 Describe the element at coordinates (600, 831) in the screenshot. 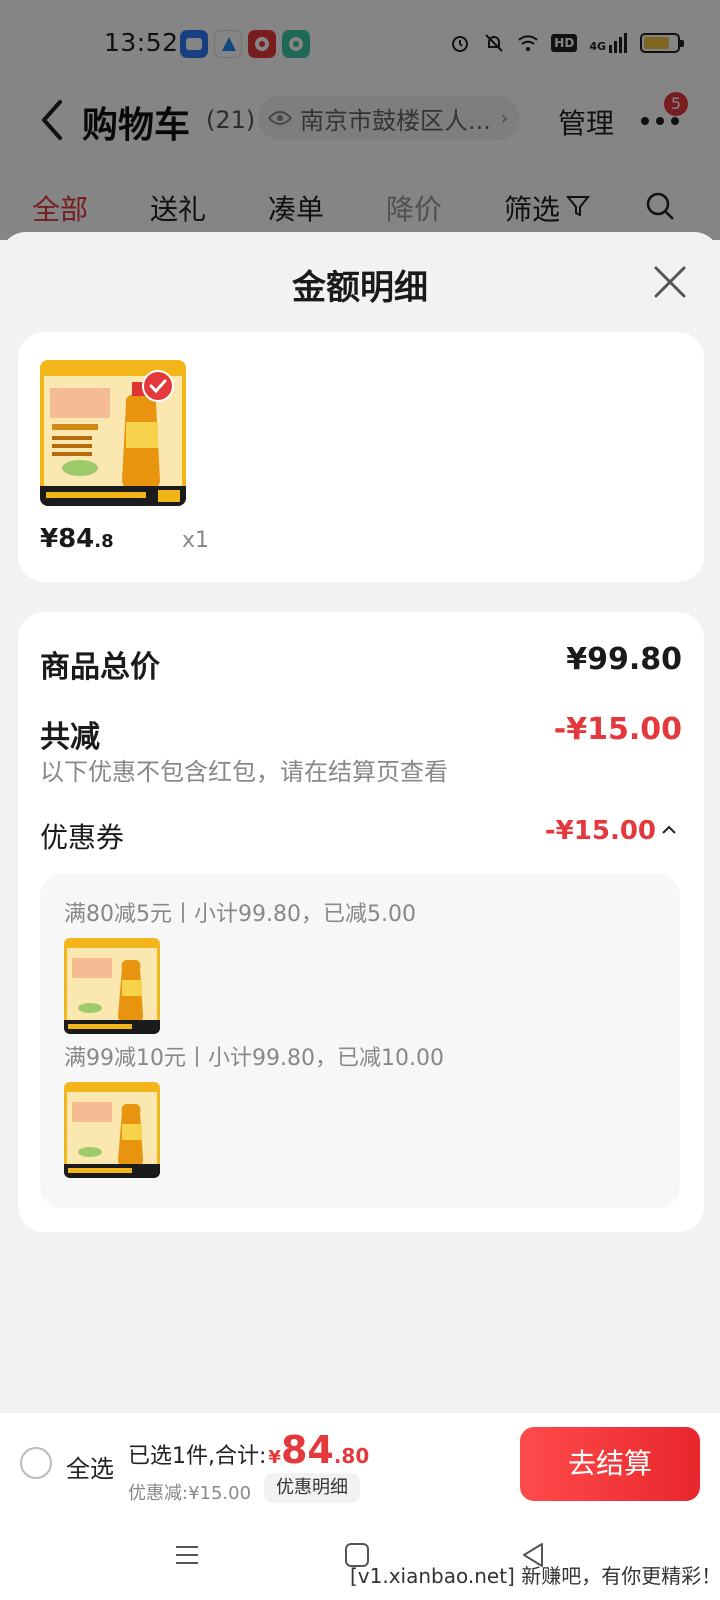

I see `coupon-value: -¥15.00` at that location.